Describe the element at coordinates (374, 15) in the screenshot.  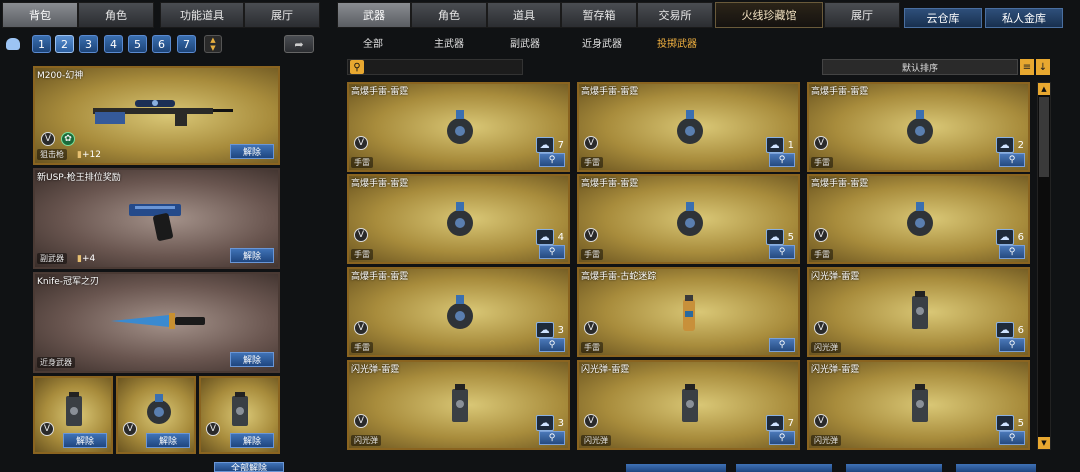
I see `tab-weapons: 武器` at that location.